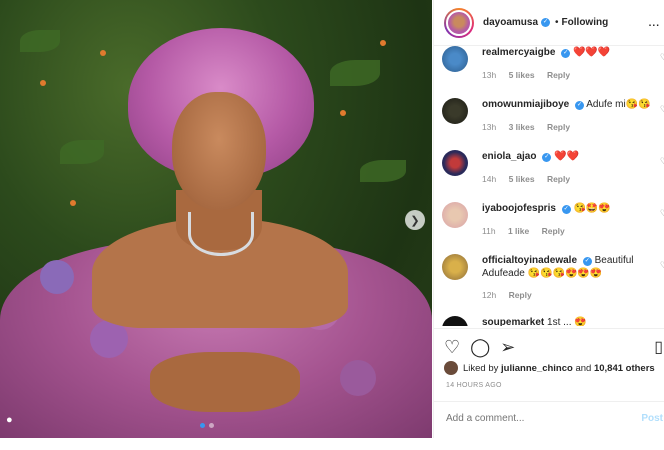 The width and height of the screenshot is (664, 450). Describe the element at coordinates (592, 208) in the screenshot. I see `comment-content: 😘🤩😍` at that location.